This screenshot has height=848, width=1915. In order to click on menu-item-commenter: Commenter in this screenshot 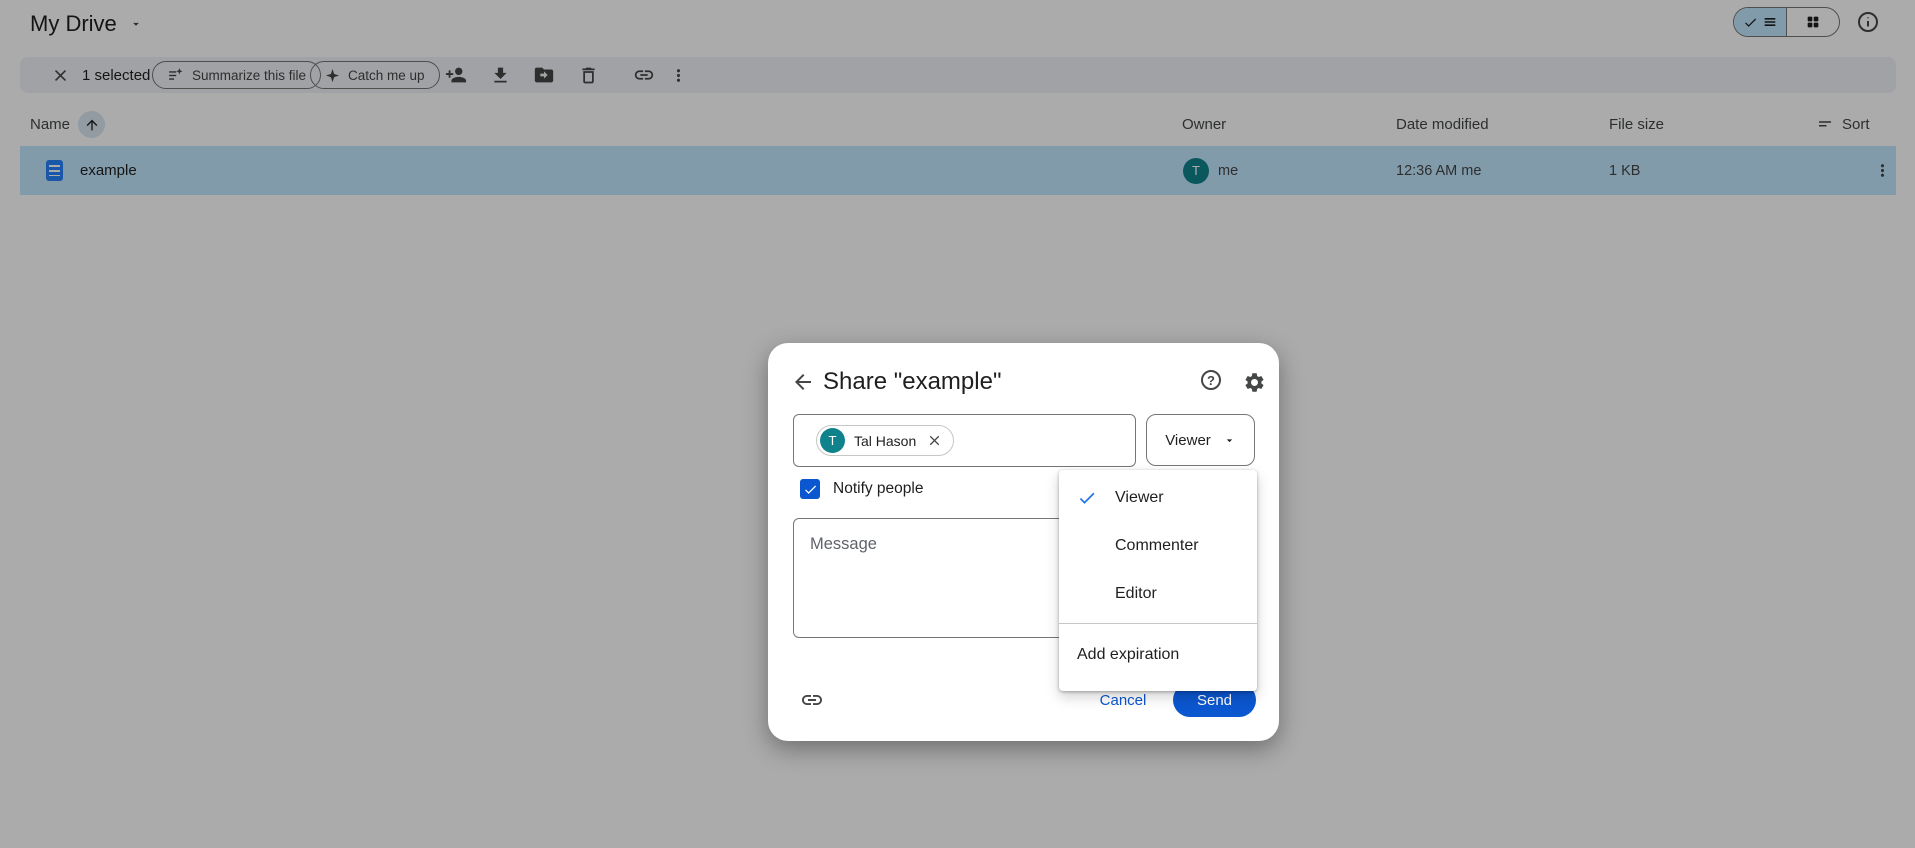, I will do `click(1158, 546)`.